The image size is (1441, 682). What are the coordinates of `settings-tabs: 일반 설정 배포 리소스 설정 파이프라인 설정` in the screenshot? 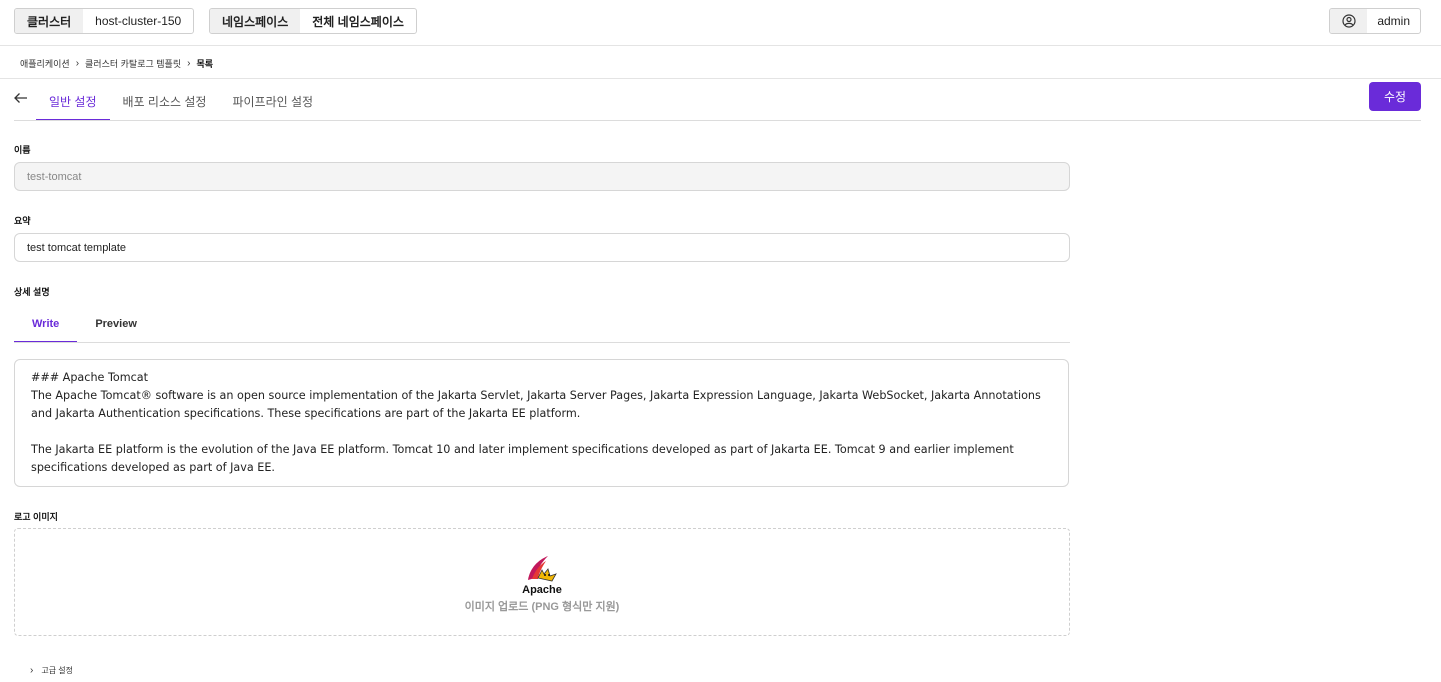 It's located at (181, 102).